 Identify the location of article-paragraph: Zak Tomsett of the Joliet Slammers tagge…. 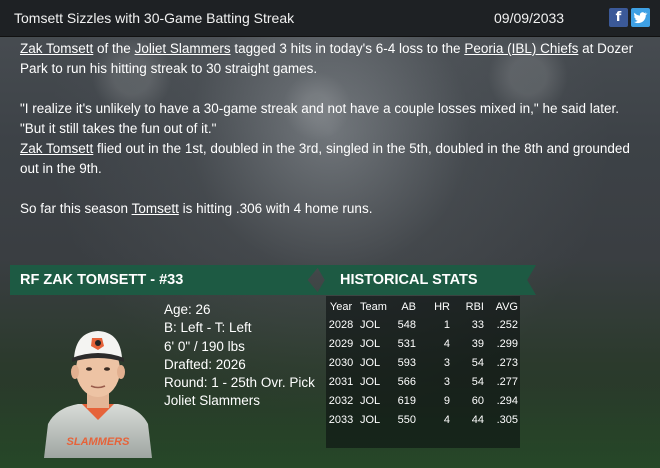
(327, 58).